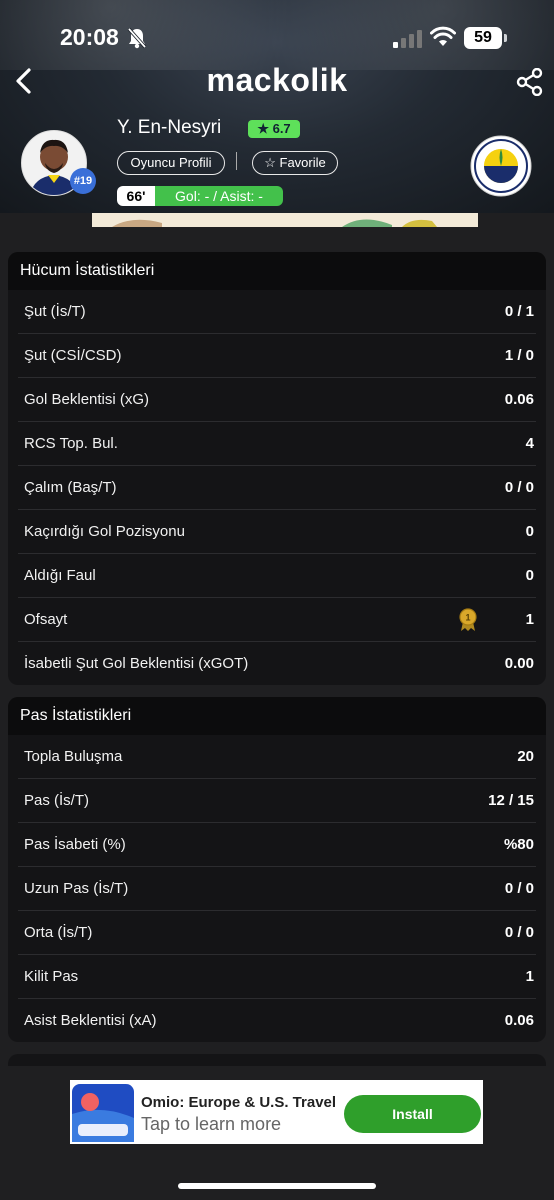 Image resolution: width=554 pixels, height=1200 pixels. Describe the element at coordinates (137, 40) in the screenshot. I see `bell-muted-icon` at that location.